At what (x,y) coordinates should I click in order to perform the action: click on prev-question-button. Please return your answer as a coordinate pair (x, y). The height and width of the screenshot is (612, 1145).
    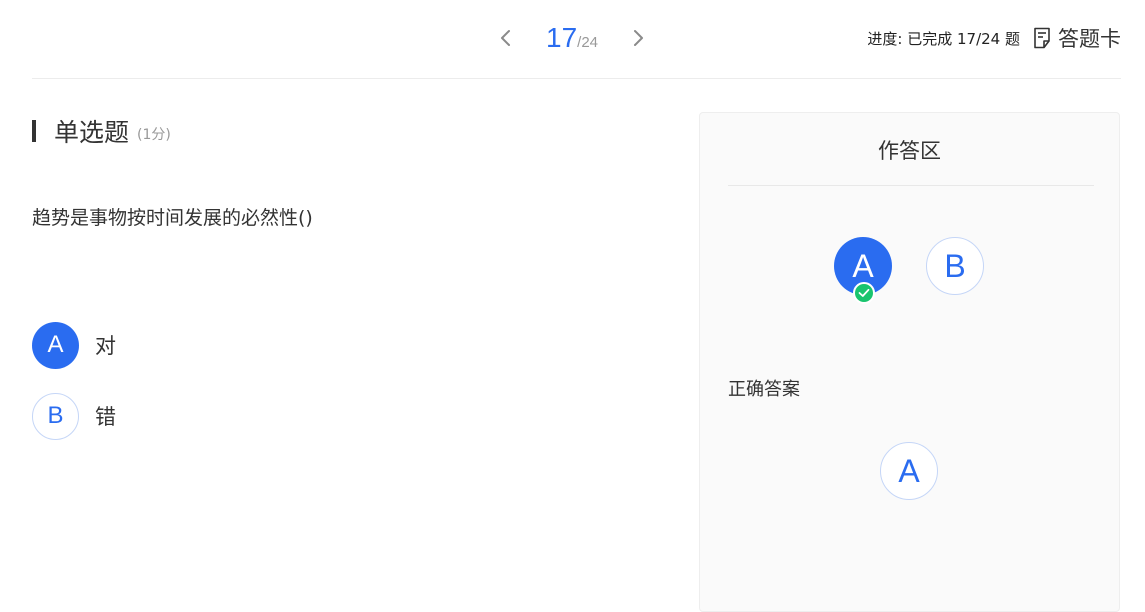
    Looking at the image, I should click on (506, 38).